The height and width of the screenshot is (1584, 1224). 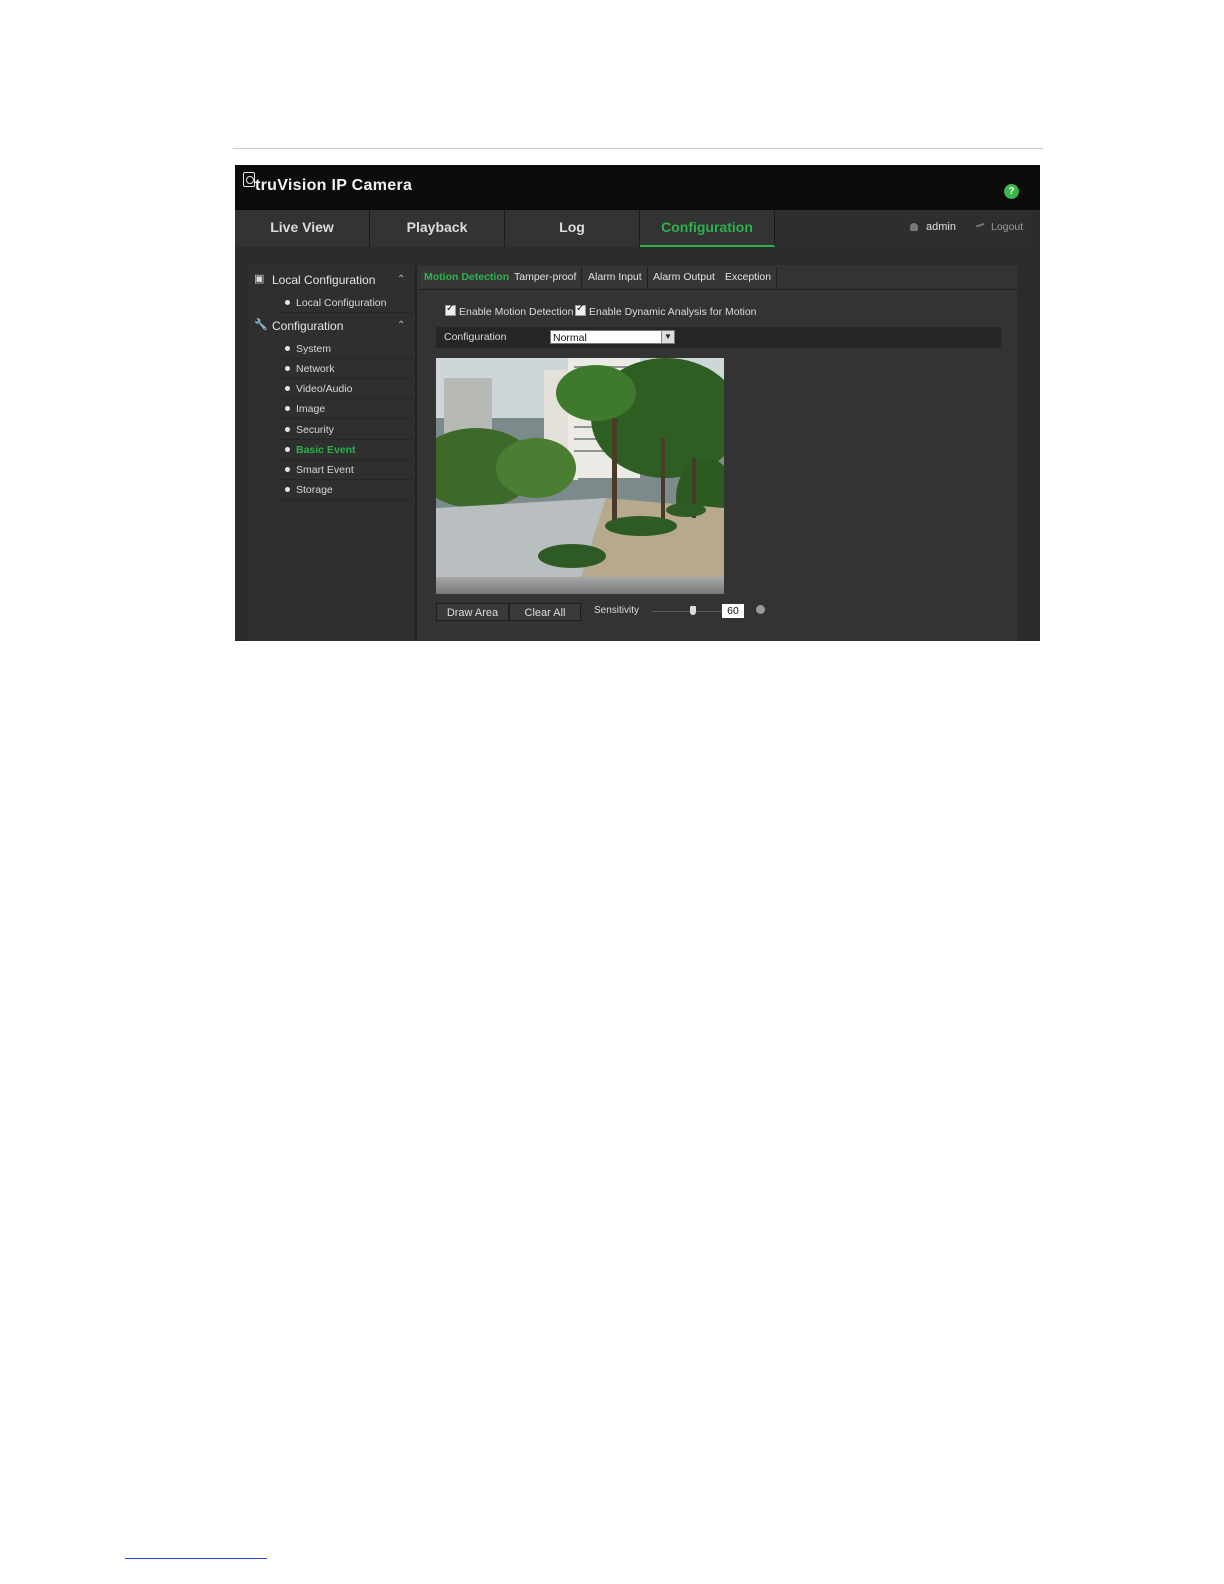 I want to click on subtab-divider, so click(x=718, y=289).